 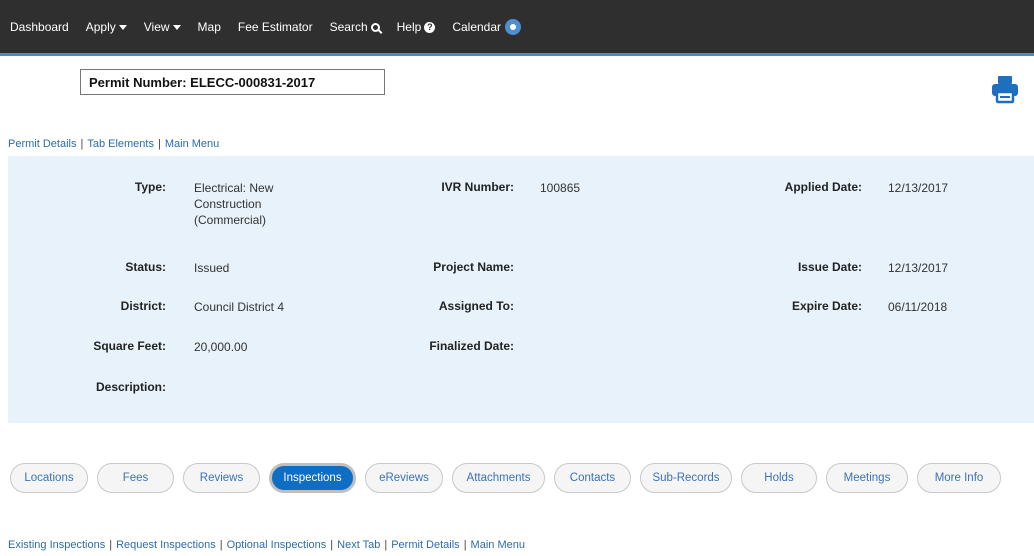 I want to click on help-icon: ?, so click(x=430, y=27).